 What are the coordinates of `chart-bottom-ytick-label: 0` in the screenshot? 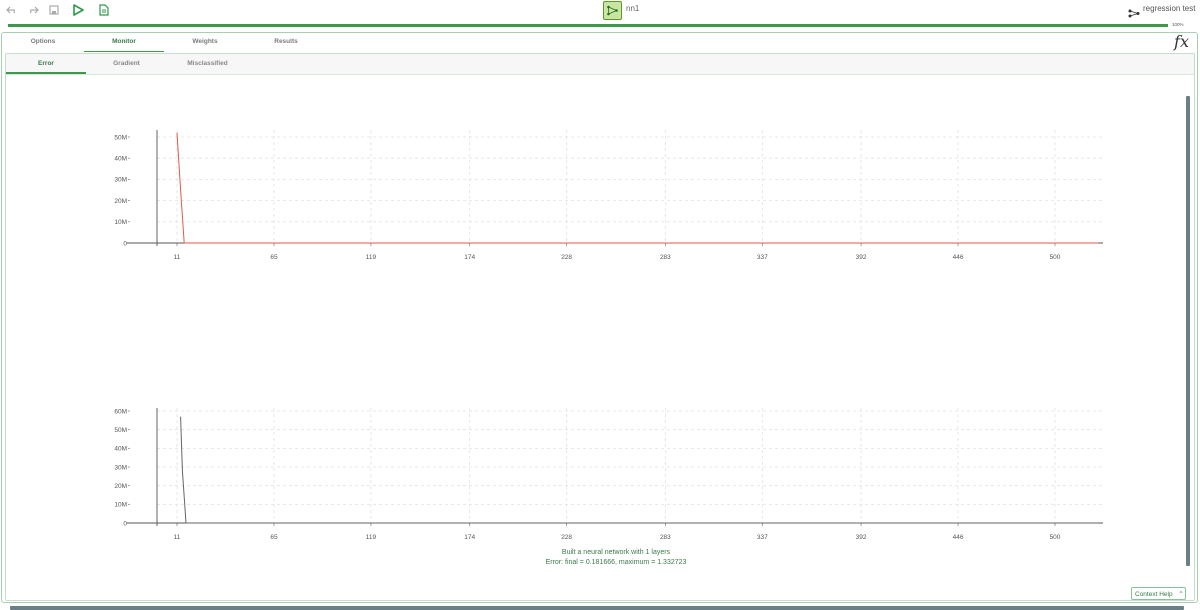 It's located at (125, 523).